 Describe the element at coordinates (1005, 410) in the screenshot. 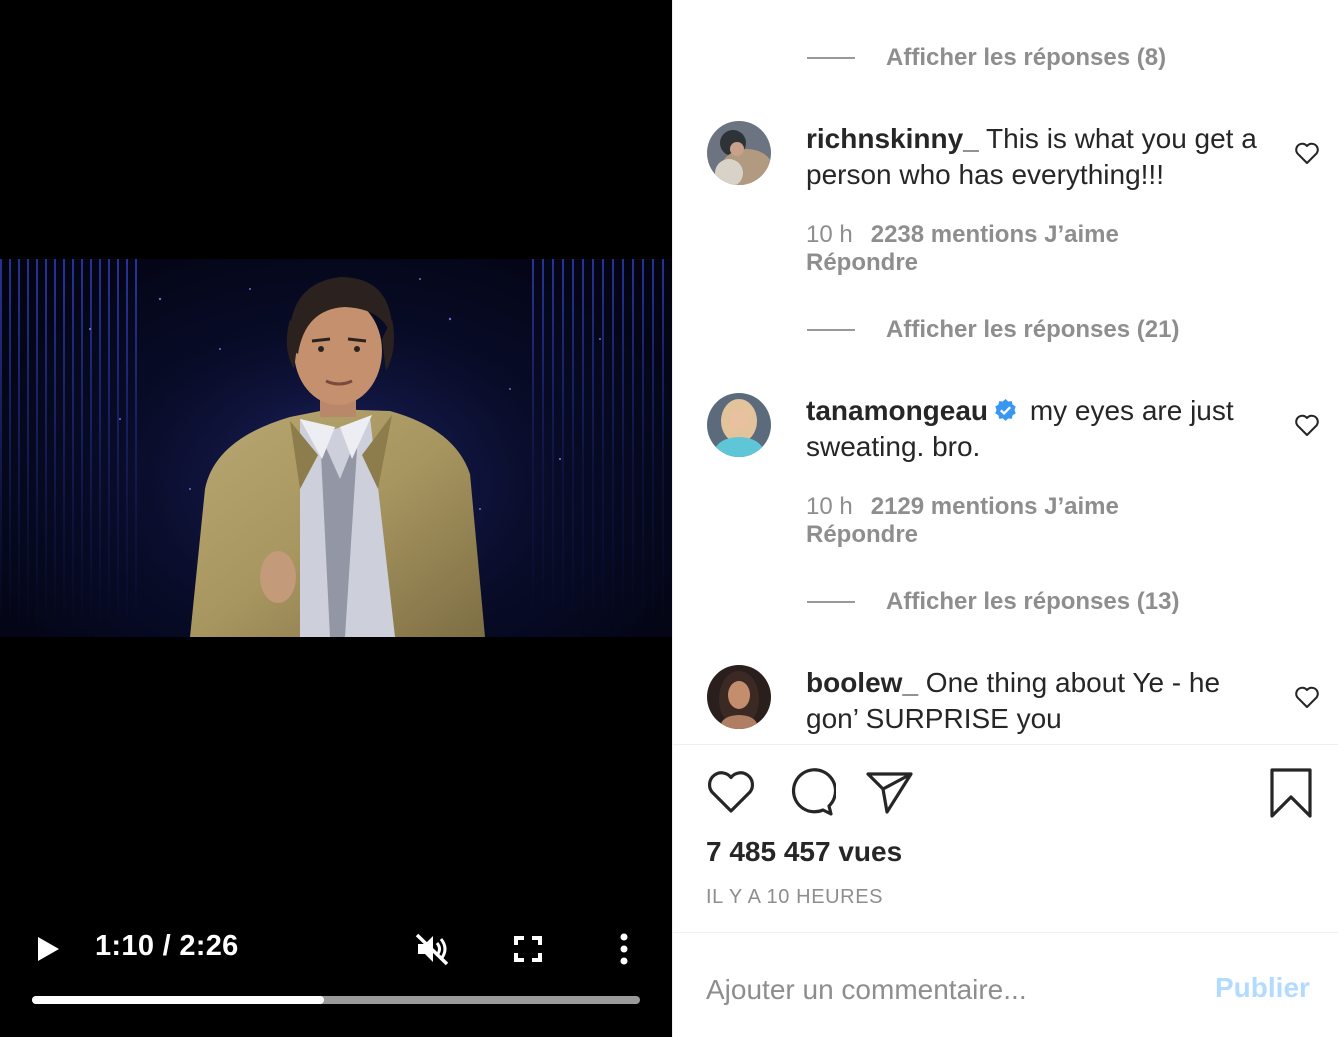

I see `verified-badge-icon` at that location.